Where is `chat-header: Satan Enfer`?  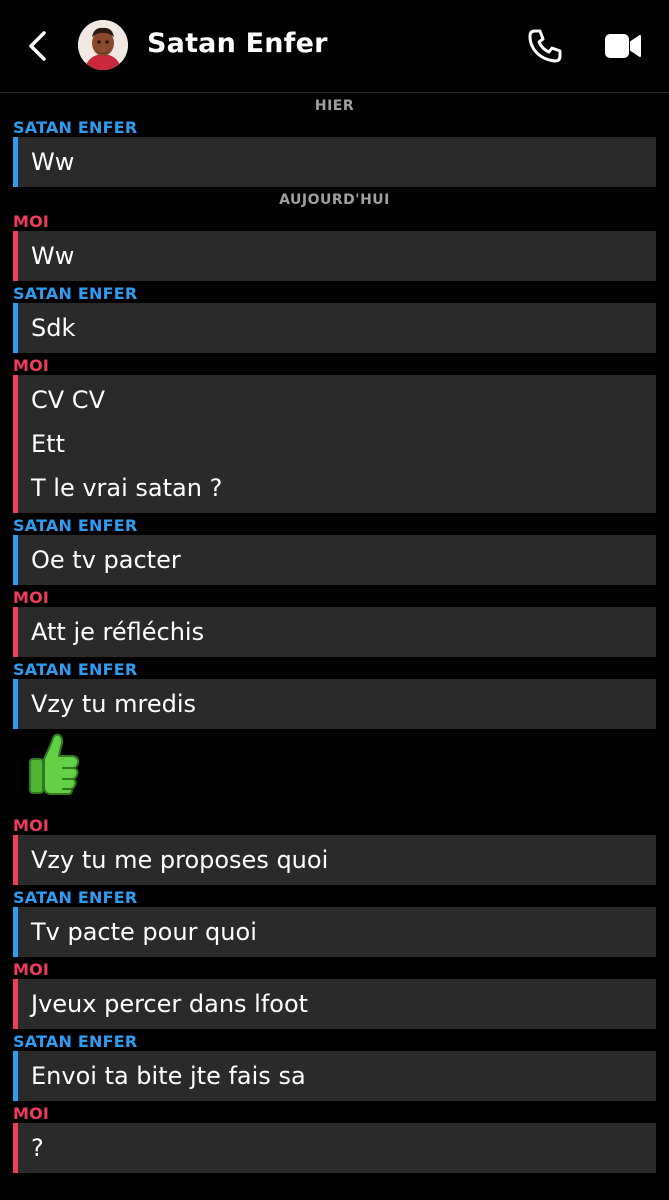
chat-header: Satan Enfer is located at coordinates (334, 46).